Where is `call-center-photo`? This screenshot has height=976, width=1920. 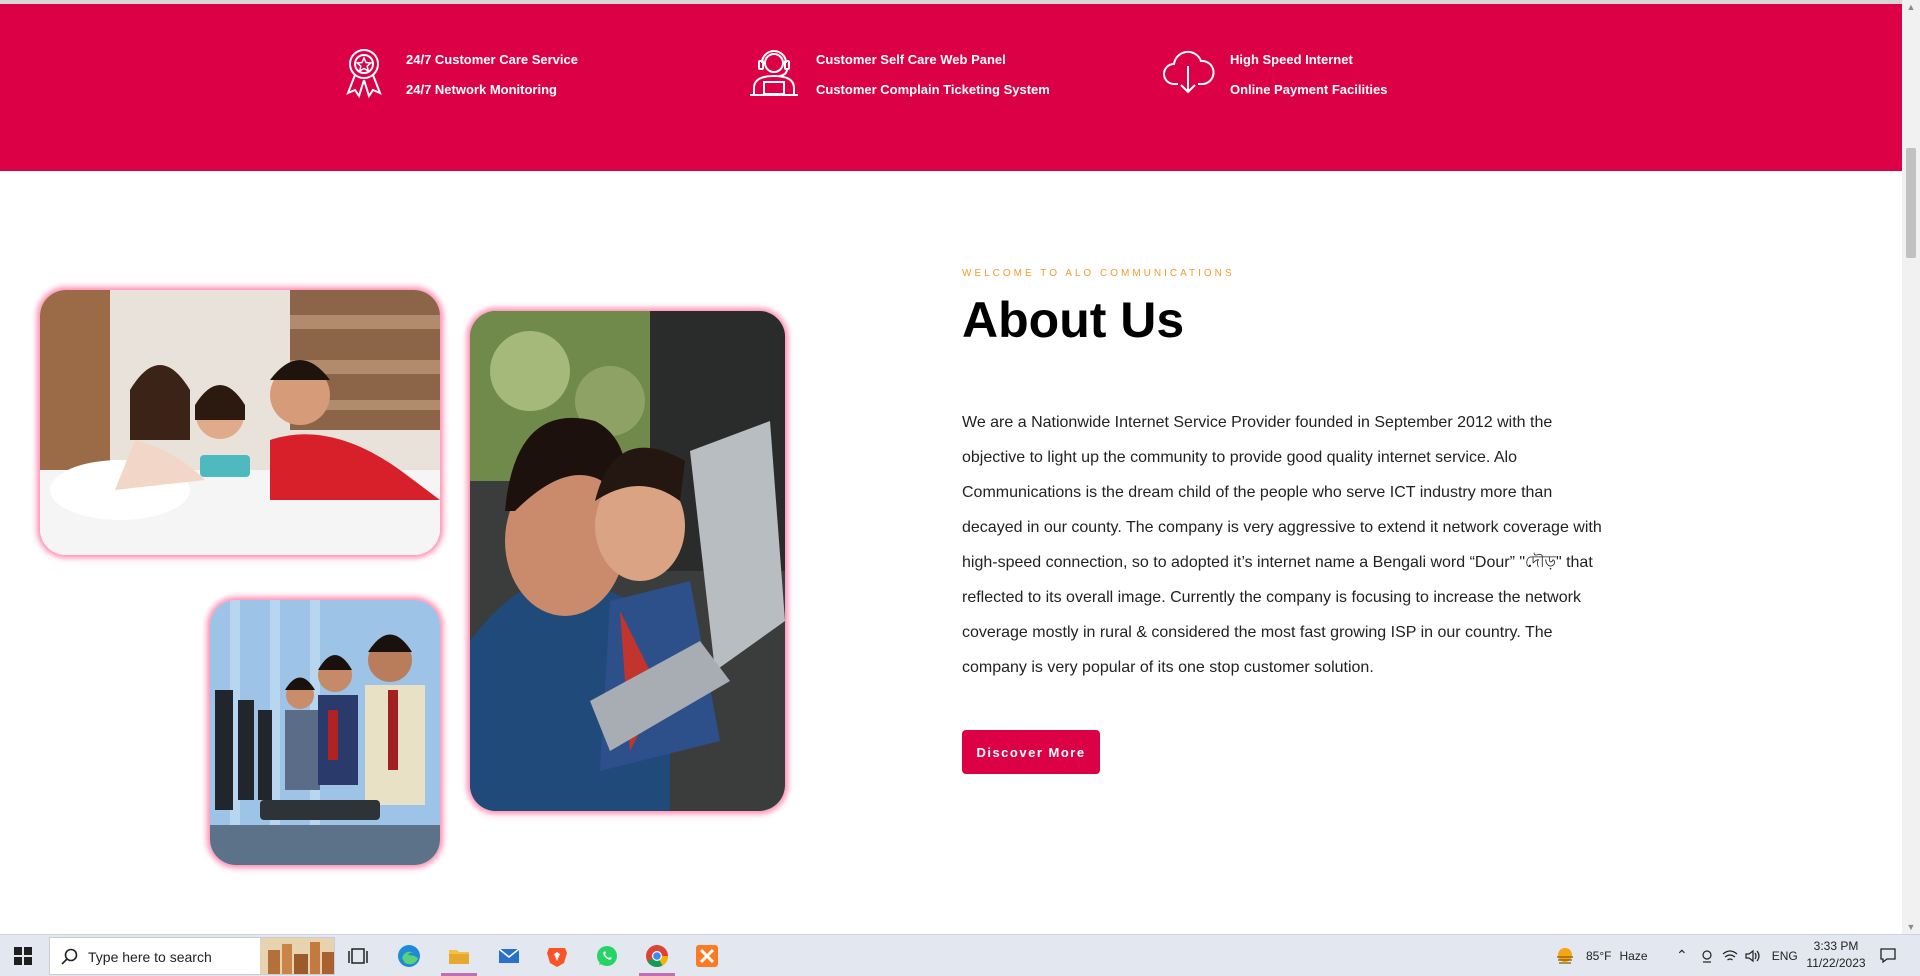
call-center-photo is located at coordinates (325, 732).